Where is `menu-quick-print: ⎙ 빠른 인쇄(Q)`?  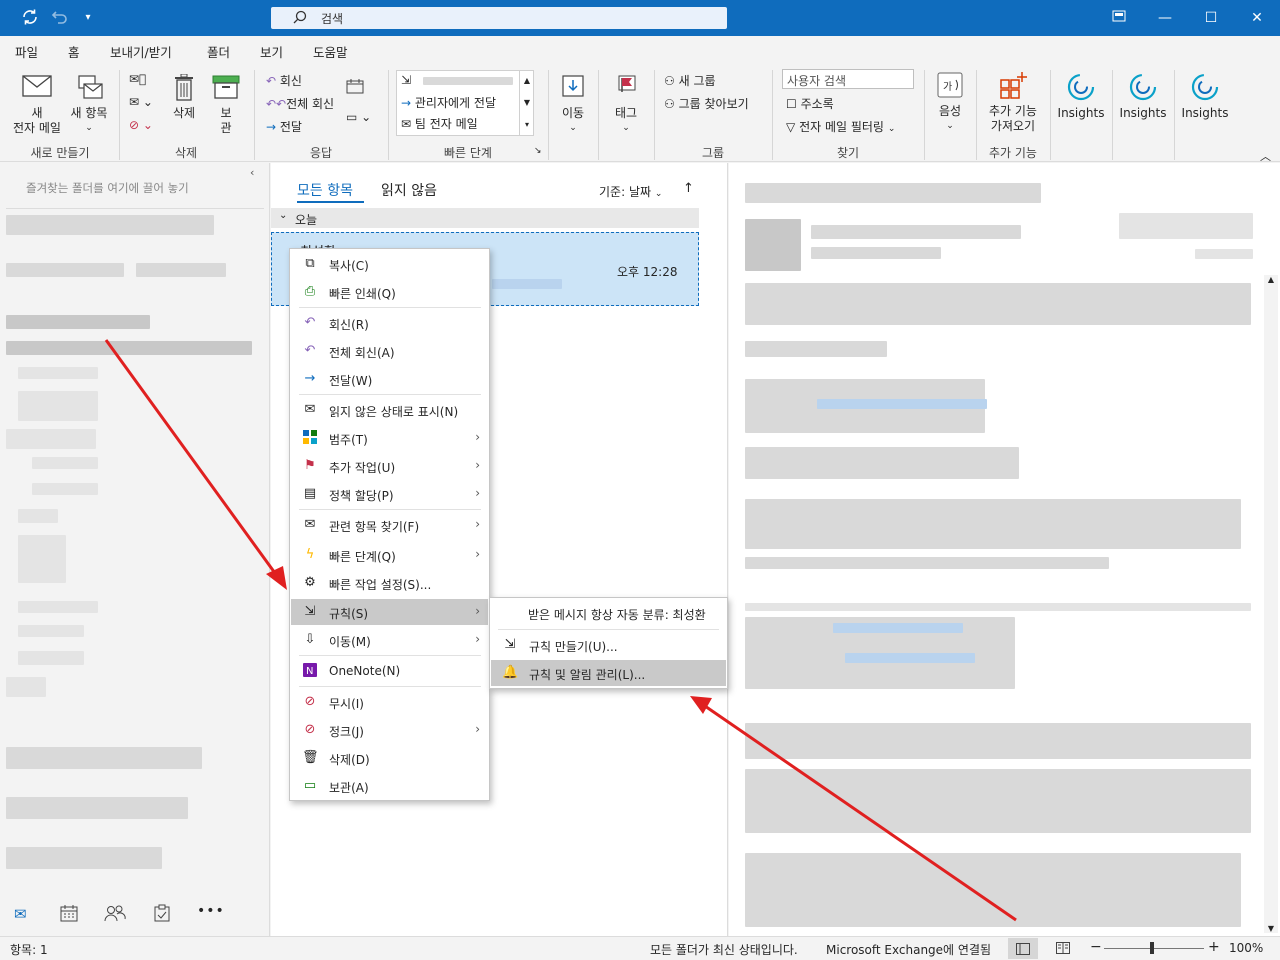 menu-quick-print: ⎙ 빠른 인쇄(Q) is located at coordinates (389, 292).